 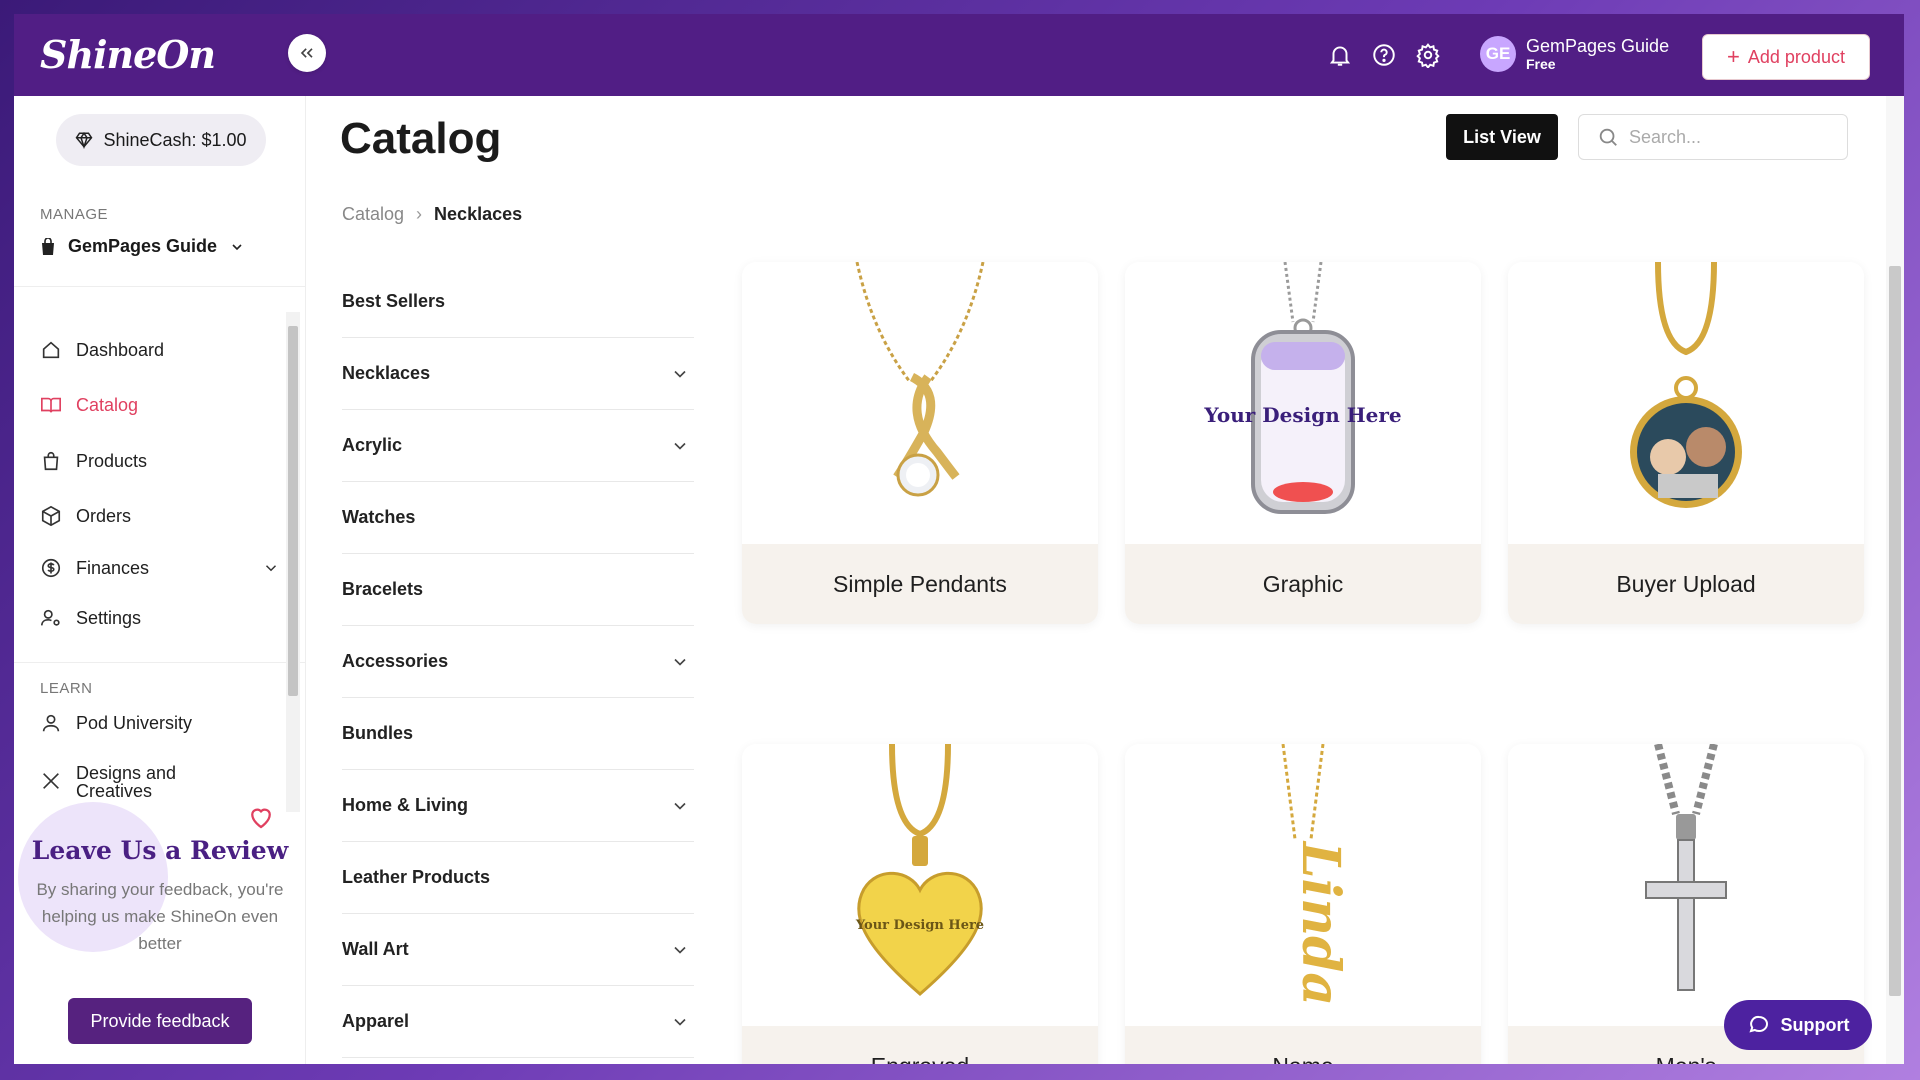 I want to click on product-card-label: Graphic, so click(x=1303, y=584).